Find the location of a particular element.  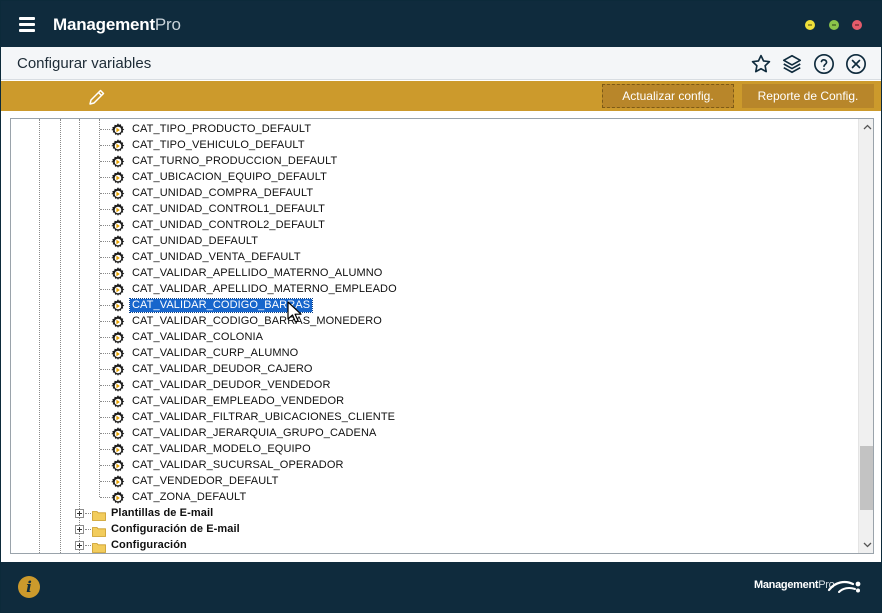

tree-folder-label: Configuración de E-mail is located at coordinates (175, 529).